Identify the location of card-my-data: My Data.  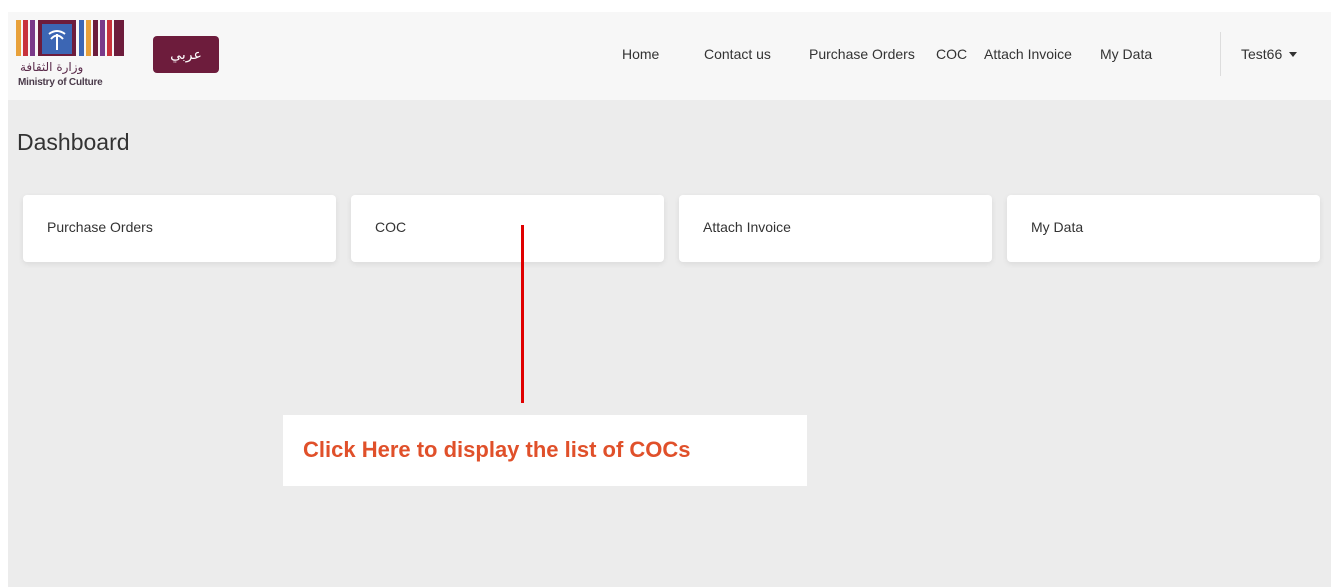
(1163, 228).